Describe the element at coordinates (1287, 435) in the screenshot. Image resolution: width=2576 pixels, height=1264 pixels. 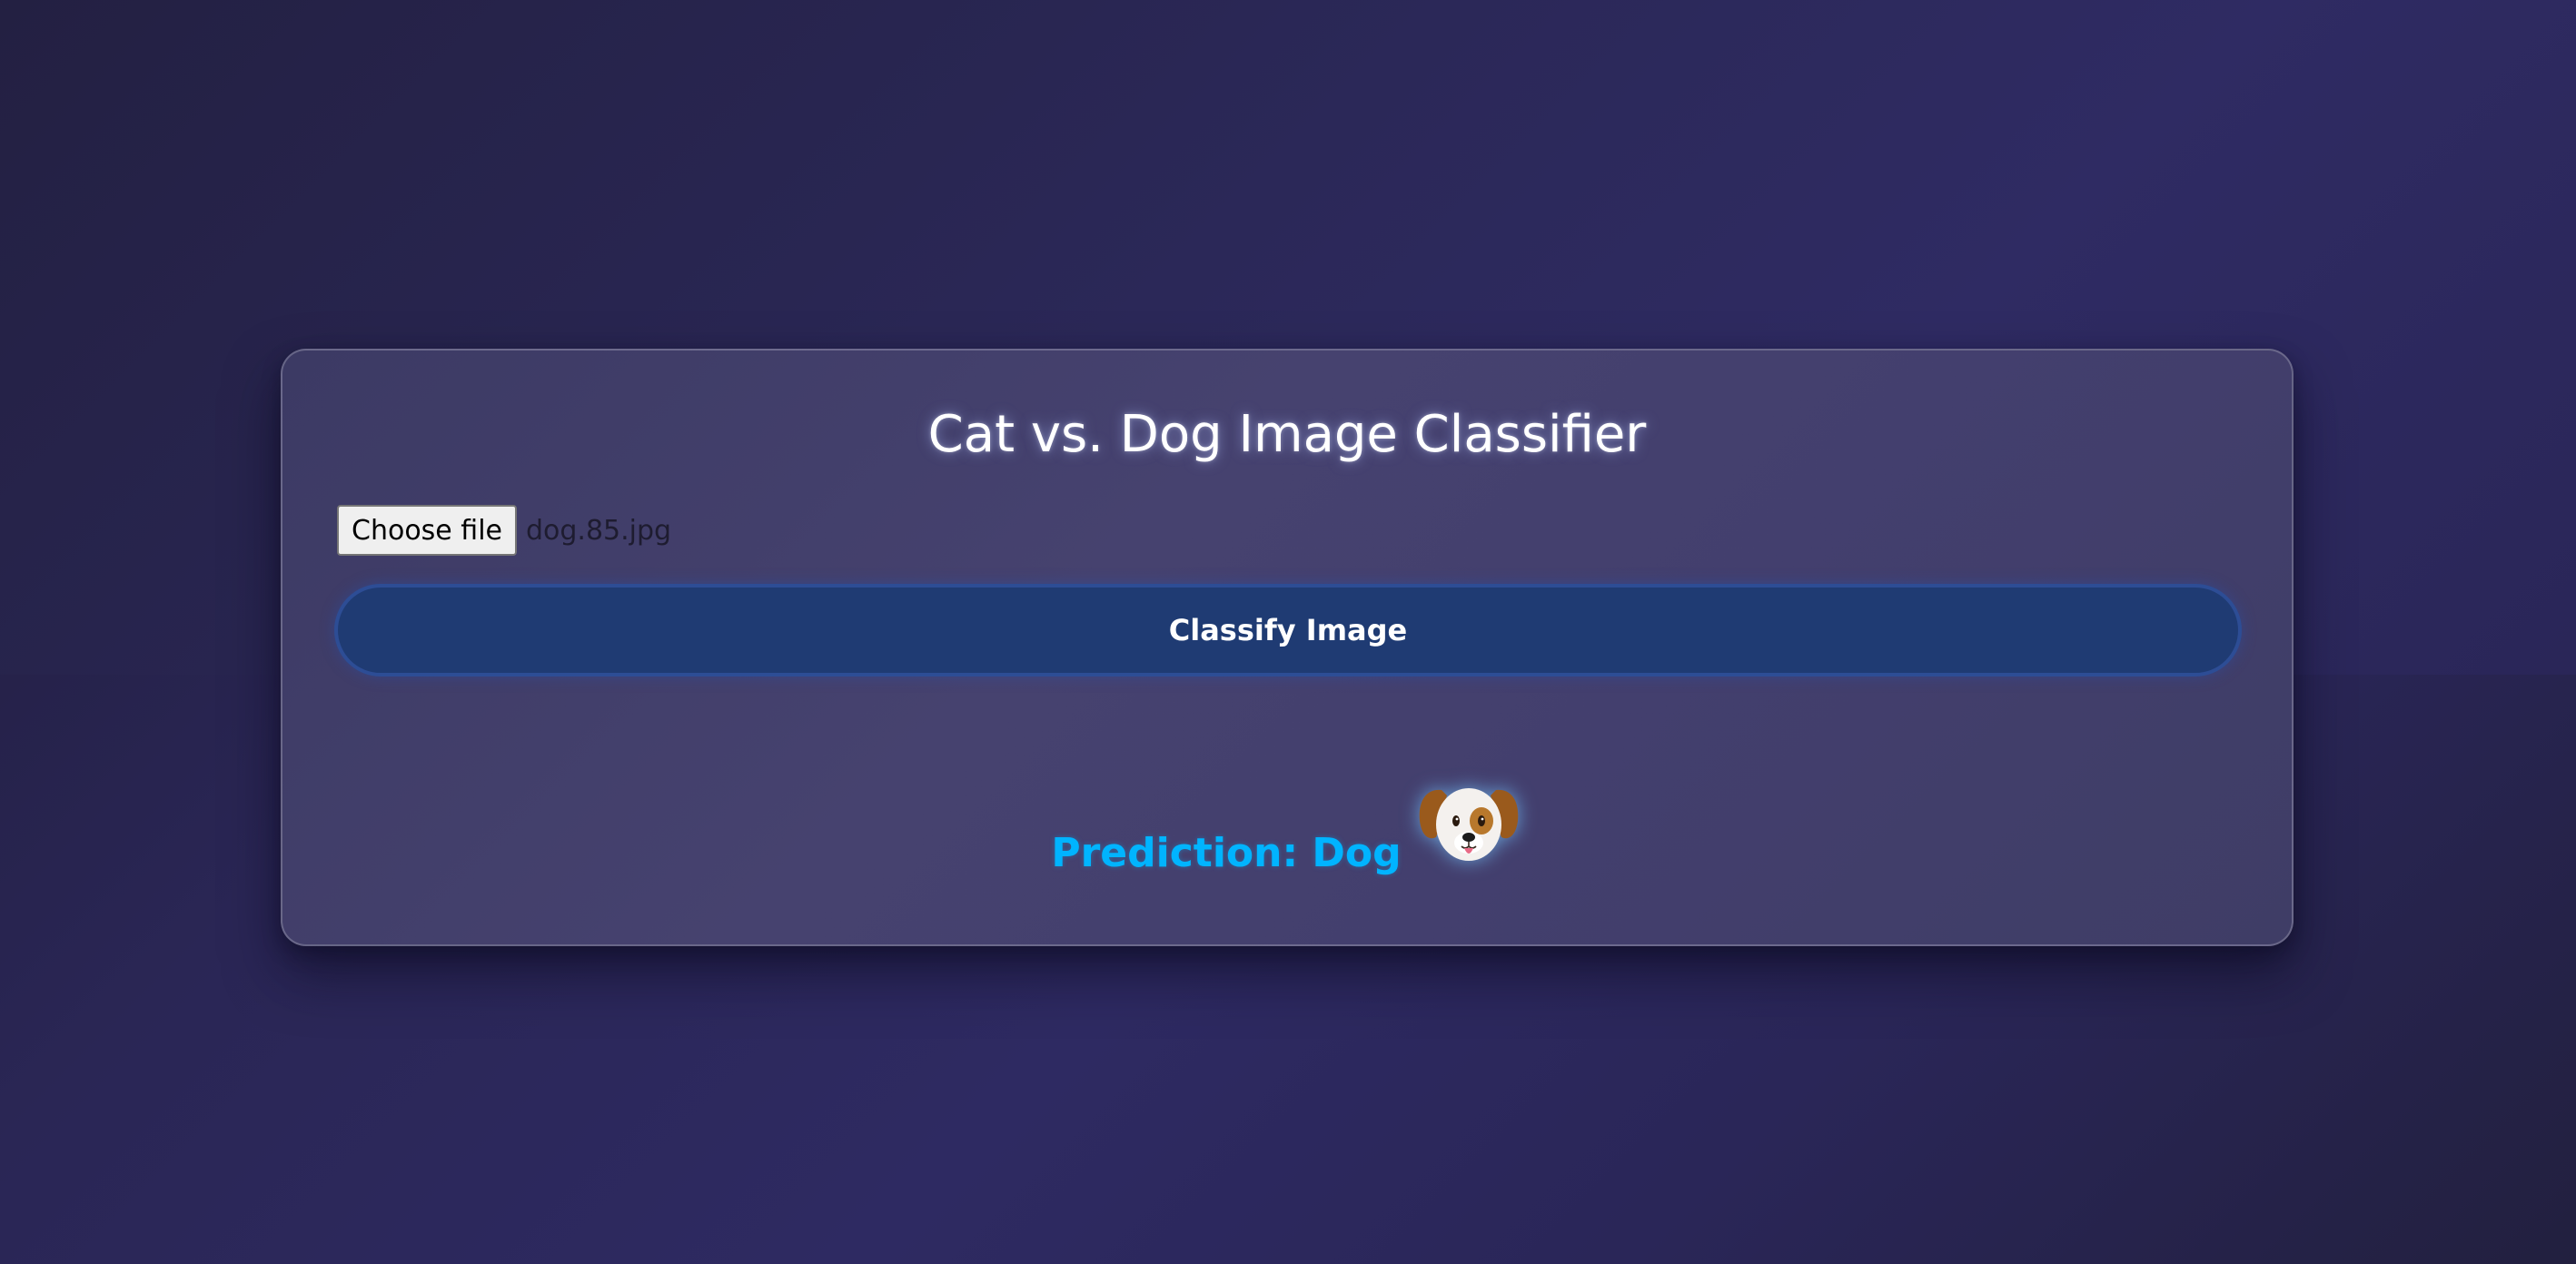
I see `page-title: Cat vs. Dog Image Classifier` at that location.